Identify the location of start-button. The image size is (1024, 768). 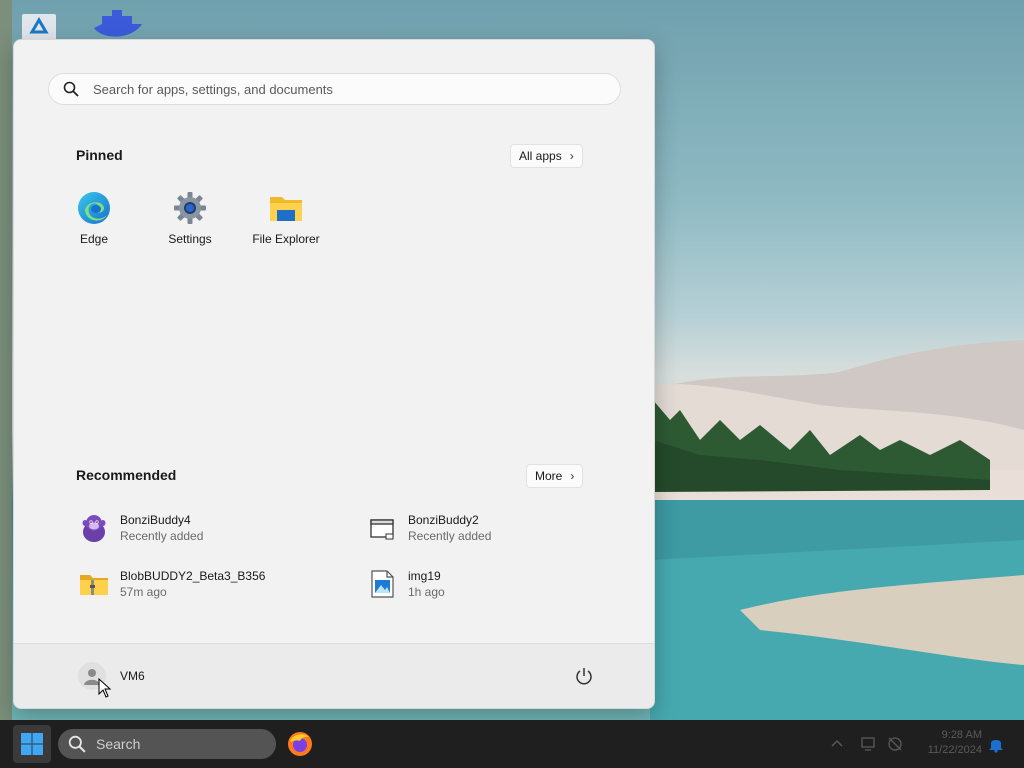
(32, 744).